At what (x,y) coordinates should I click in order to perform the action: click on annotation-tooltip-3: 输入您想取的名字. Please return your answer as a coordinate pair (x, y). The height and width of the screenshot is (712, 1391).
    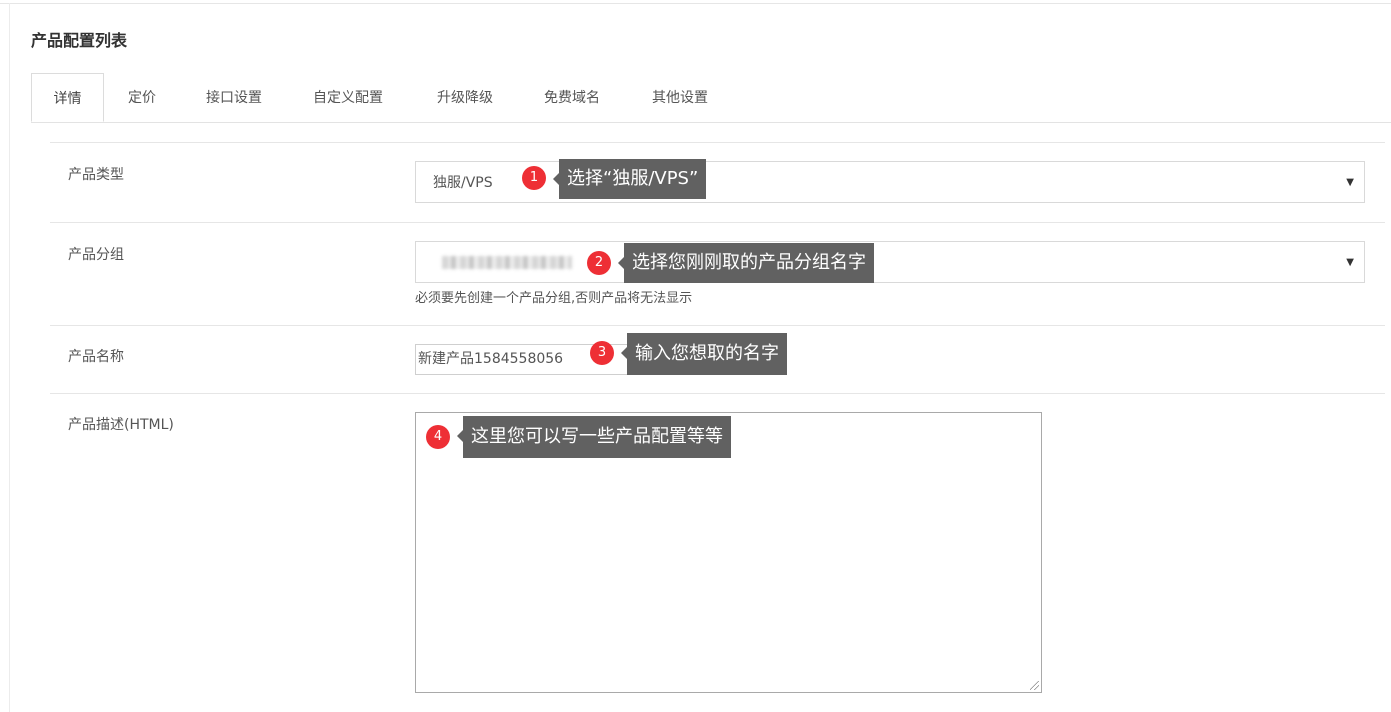
    Looking at the image, I should click on (704, 354).